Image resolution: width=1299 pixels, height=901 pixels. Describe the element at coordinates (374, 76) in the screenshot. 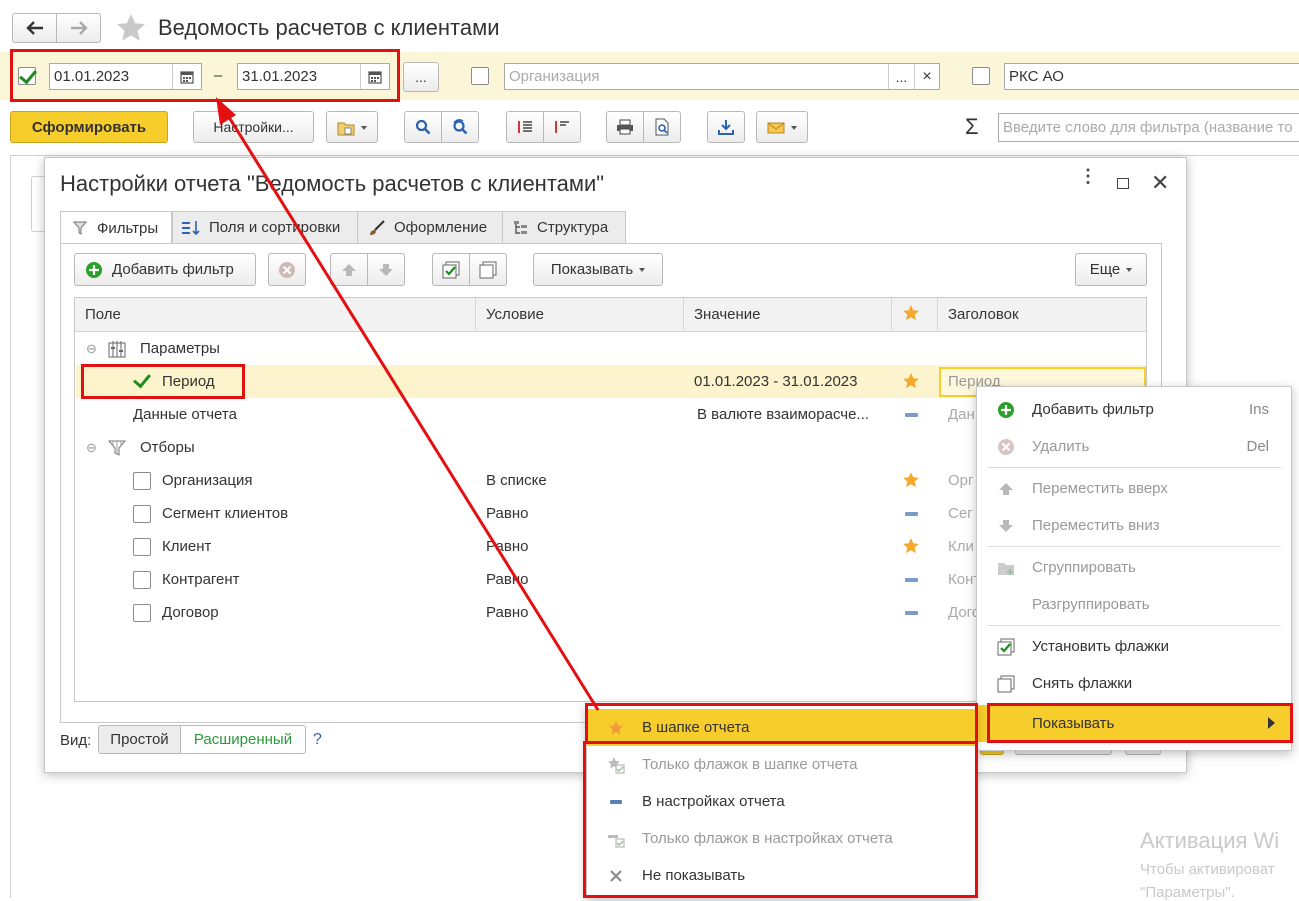

I see `calendar-to-icon` at that location.